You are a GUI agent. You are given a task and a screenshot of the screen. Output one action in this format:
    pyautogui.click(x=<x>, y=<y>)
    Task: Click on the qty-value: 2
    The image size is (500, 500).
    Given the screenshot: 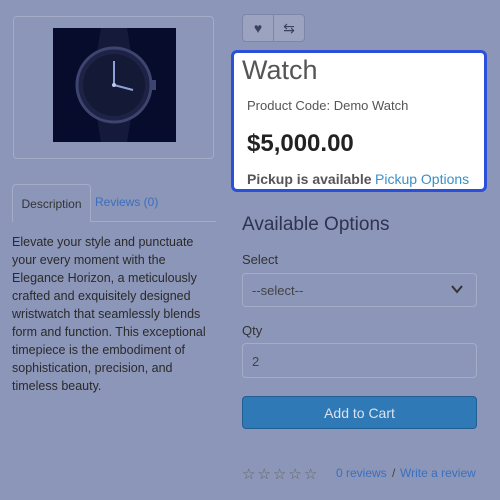 What is the action you would take?
    pyautogui.click(x=256, y=361)
    